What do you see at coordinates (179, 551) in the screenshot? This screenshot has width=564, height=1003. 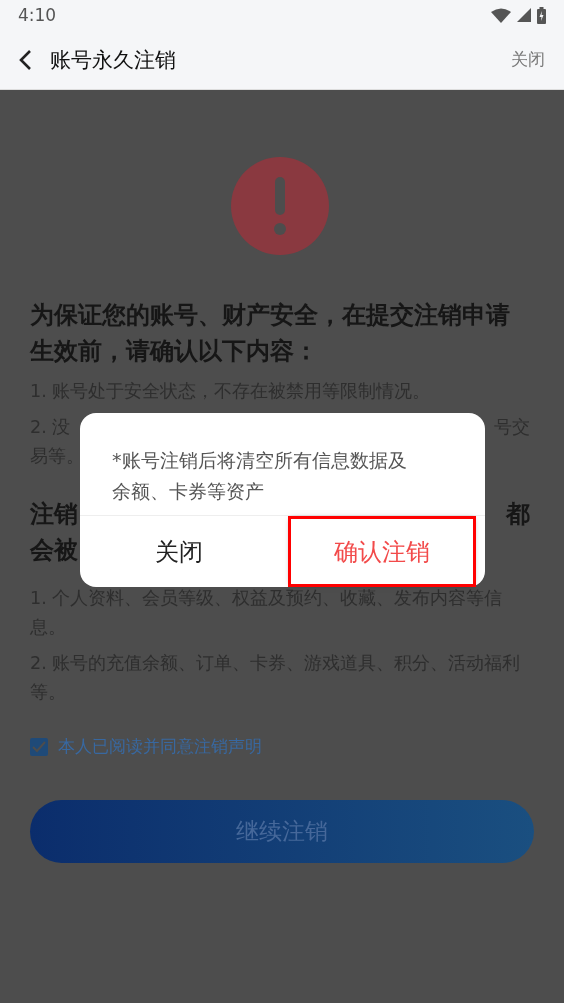 I see `close-button: 关闭` at bounding box center [179, 551].